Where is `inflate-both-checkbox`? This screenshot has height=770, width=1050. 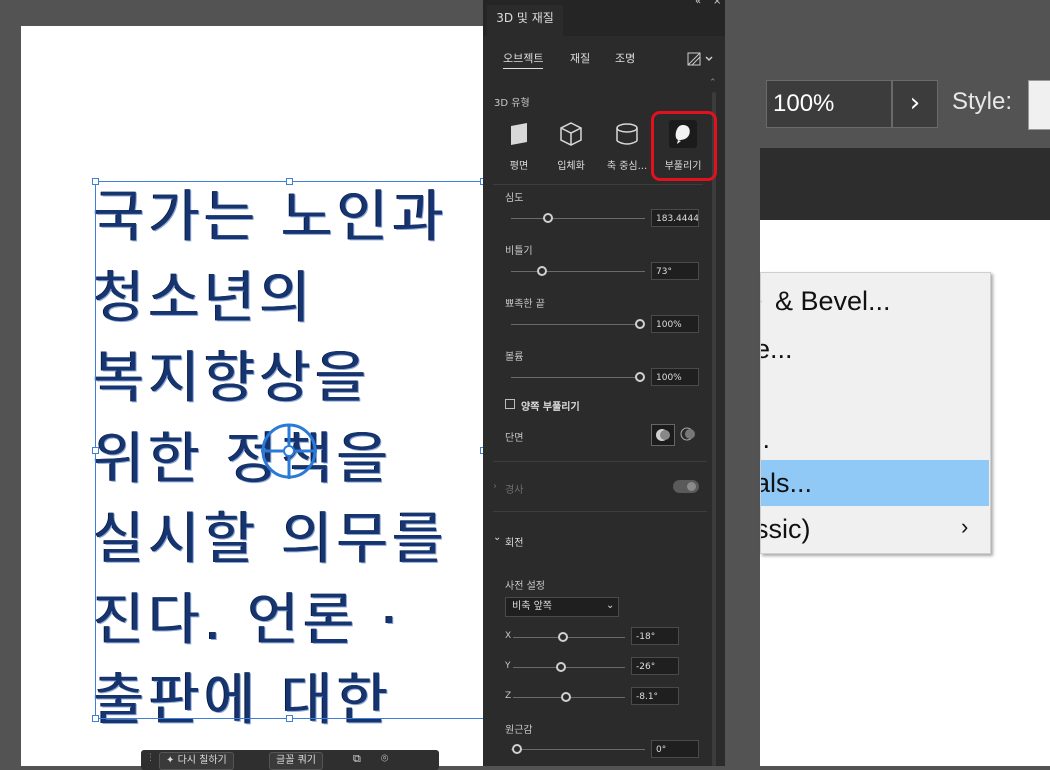 inflate-both-checkbox is located at coordinates (510, 404).